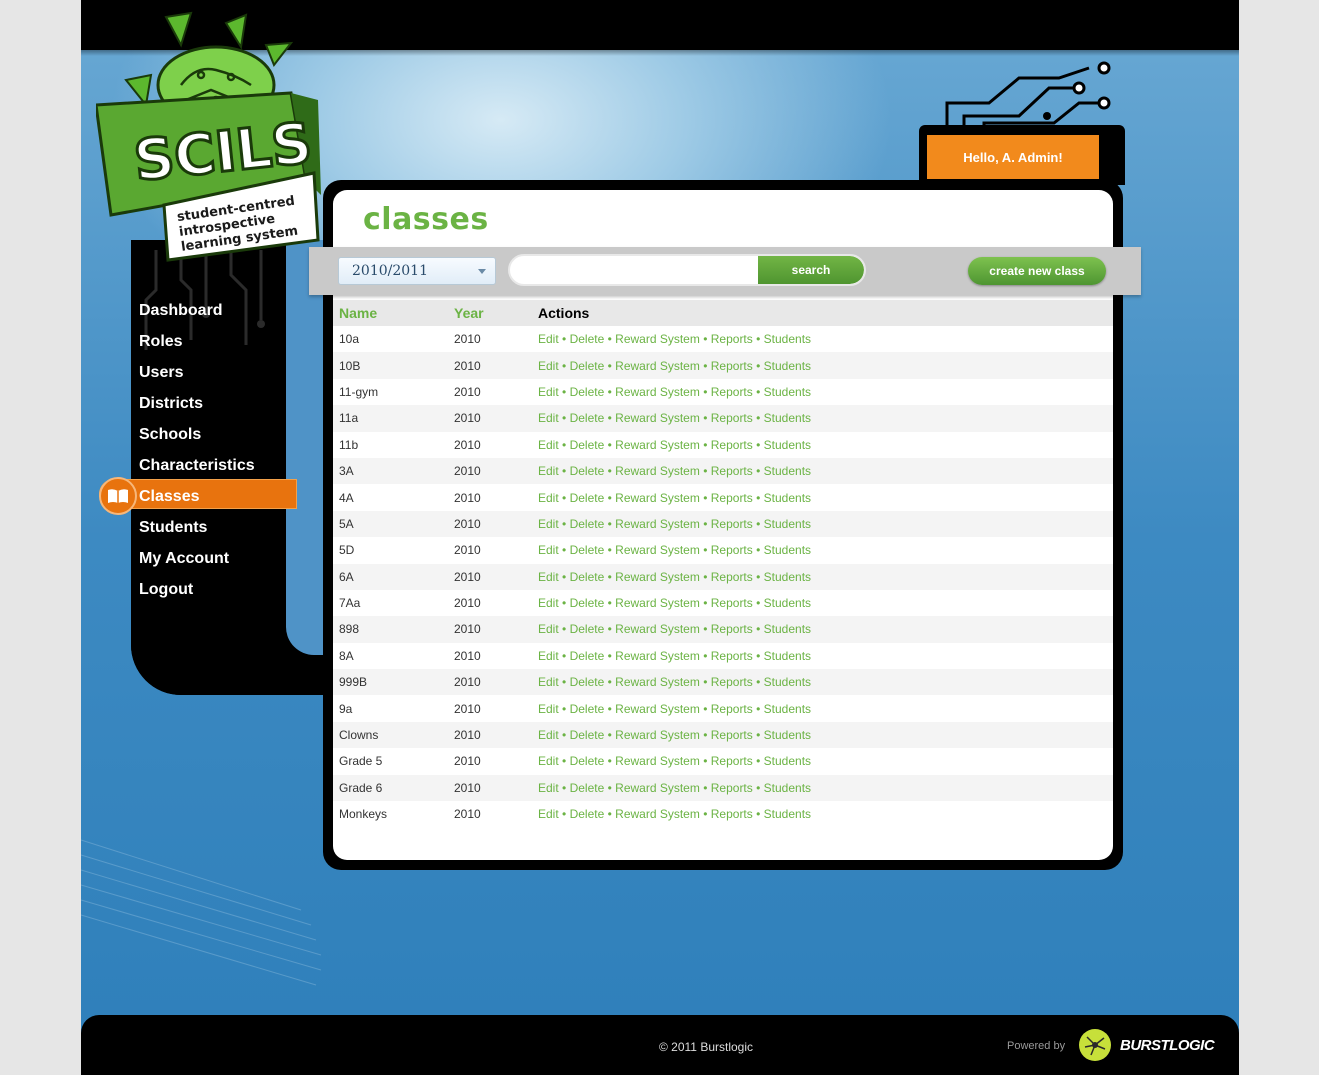 Image resolution: width=1319 pixels, height=1075 pixels. What do you see at coordinates (219, 346) in the screenshot?
I see `sidebar-item-roles: Roles` at bounding box center [219, 346].